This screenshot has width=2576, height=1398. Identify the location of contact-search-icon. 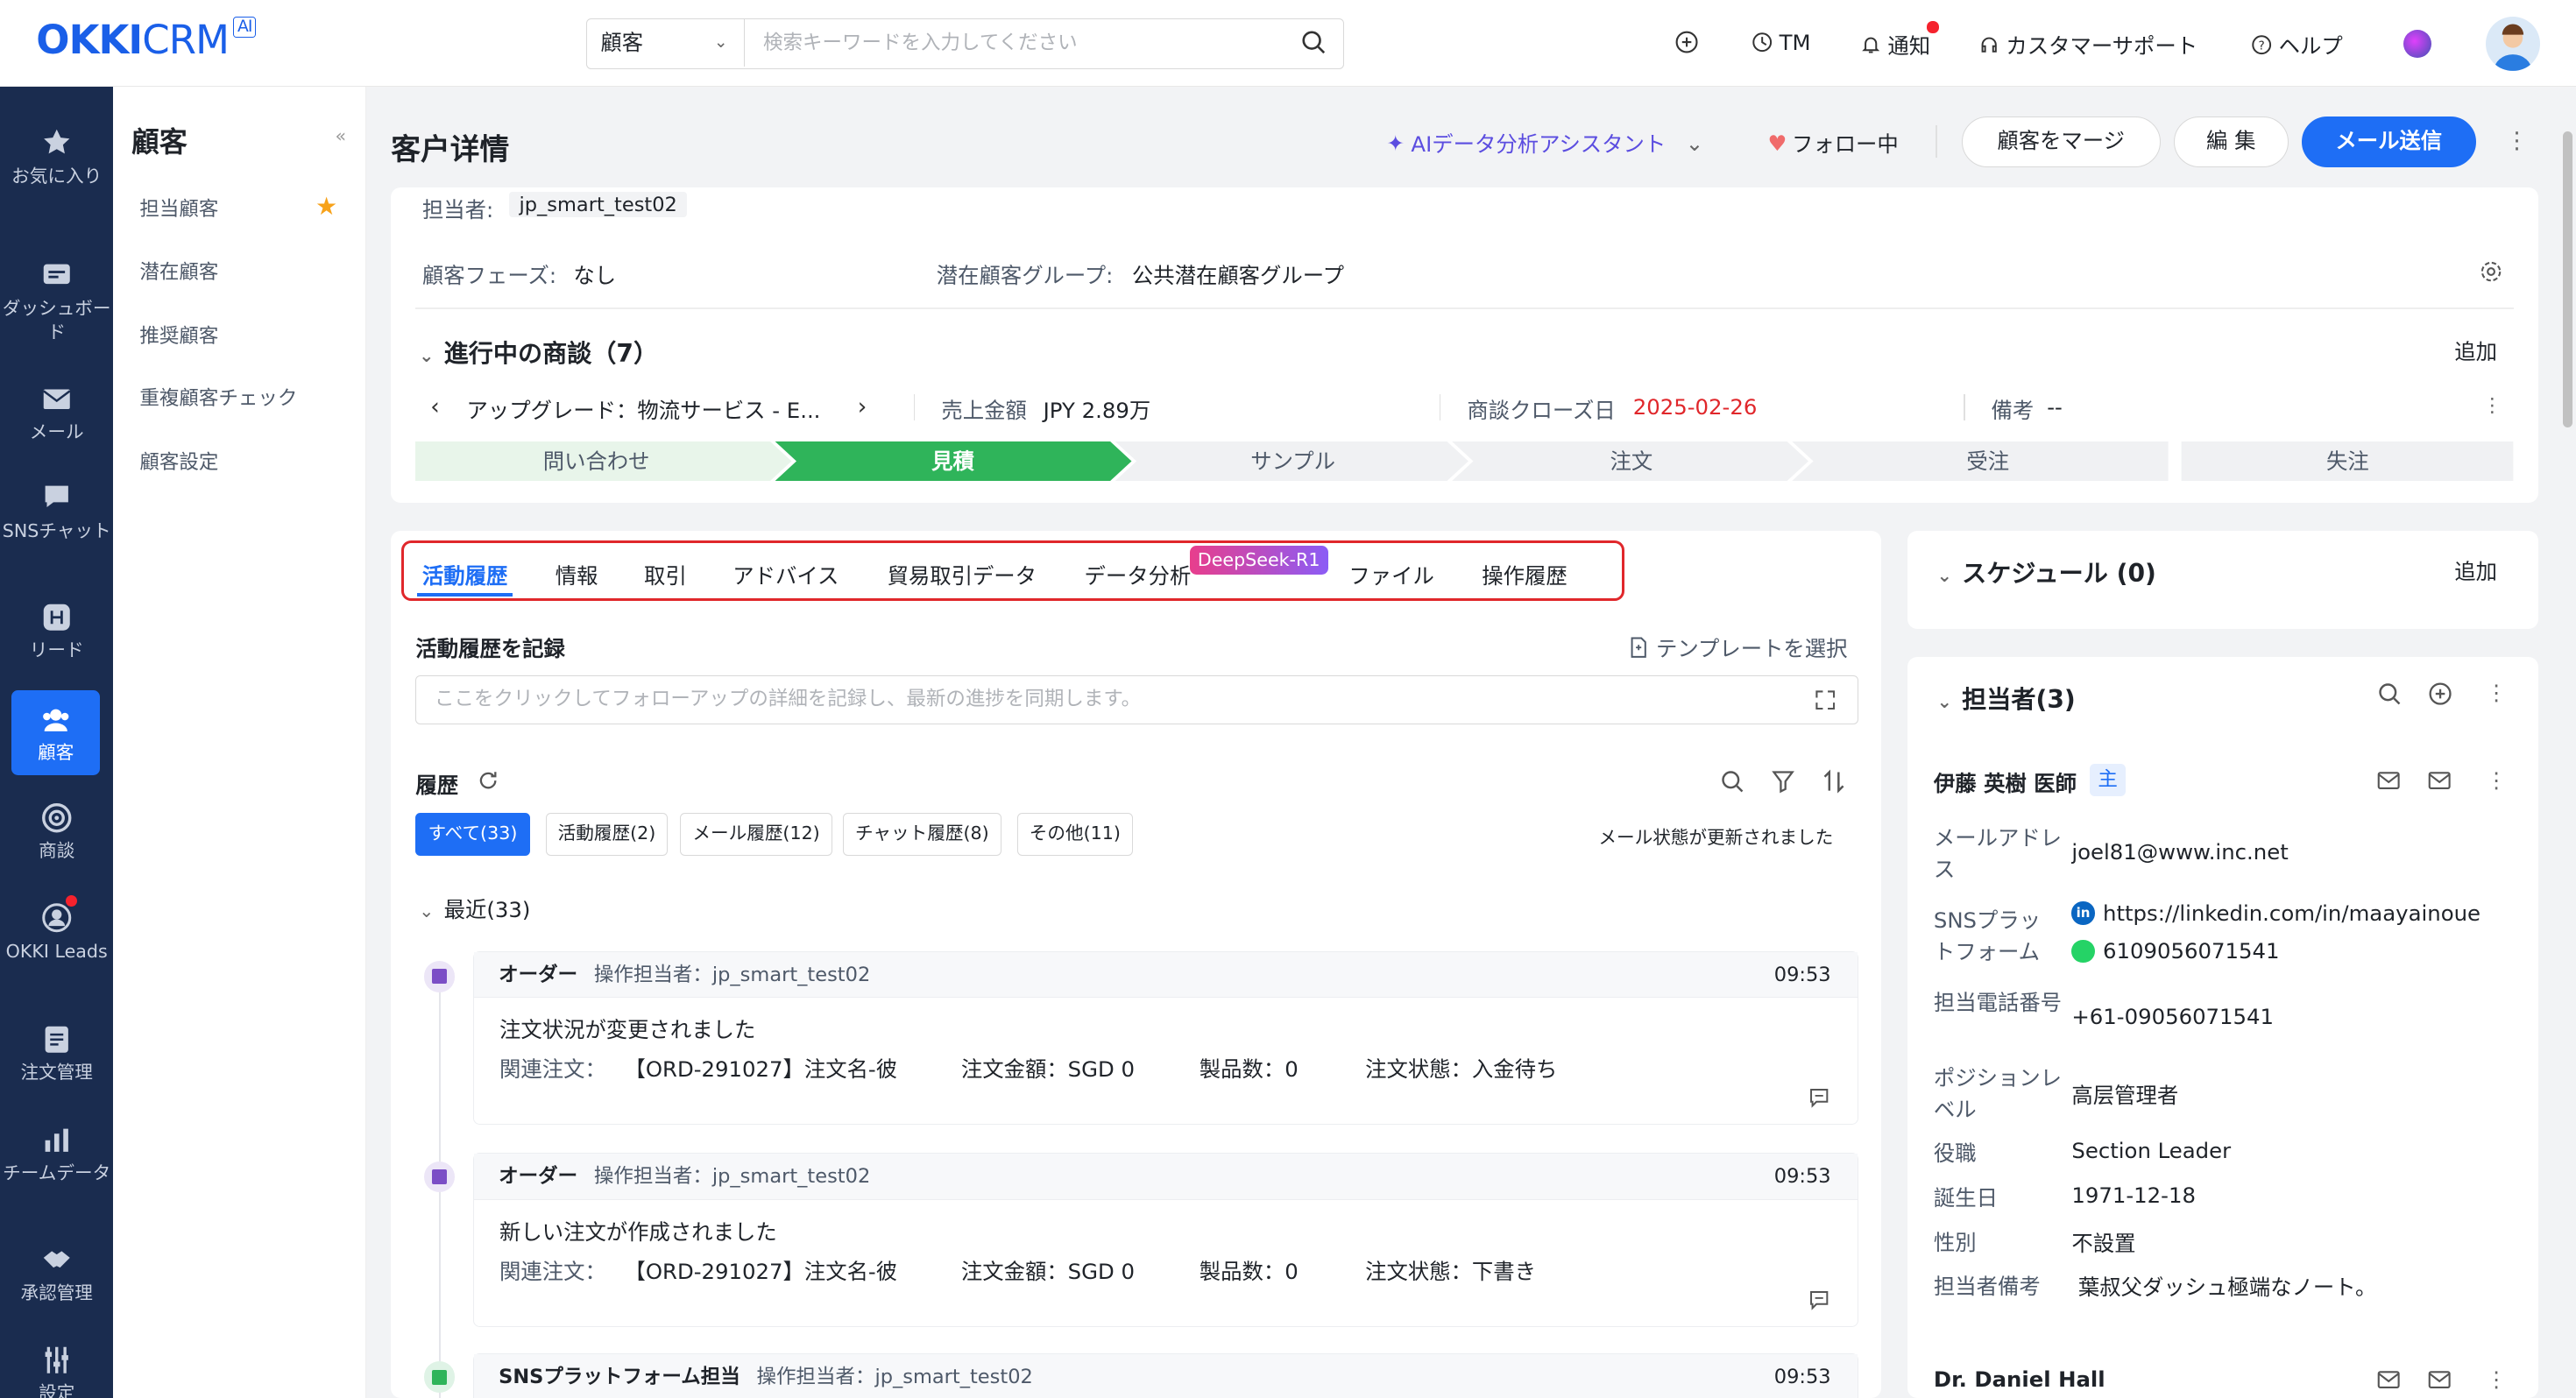
(2389, 693).